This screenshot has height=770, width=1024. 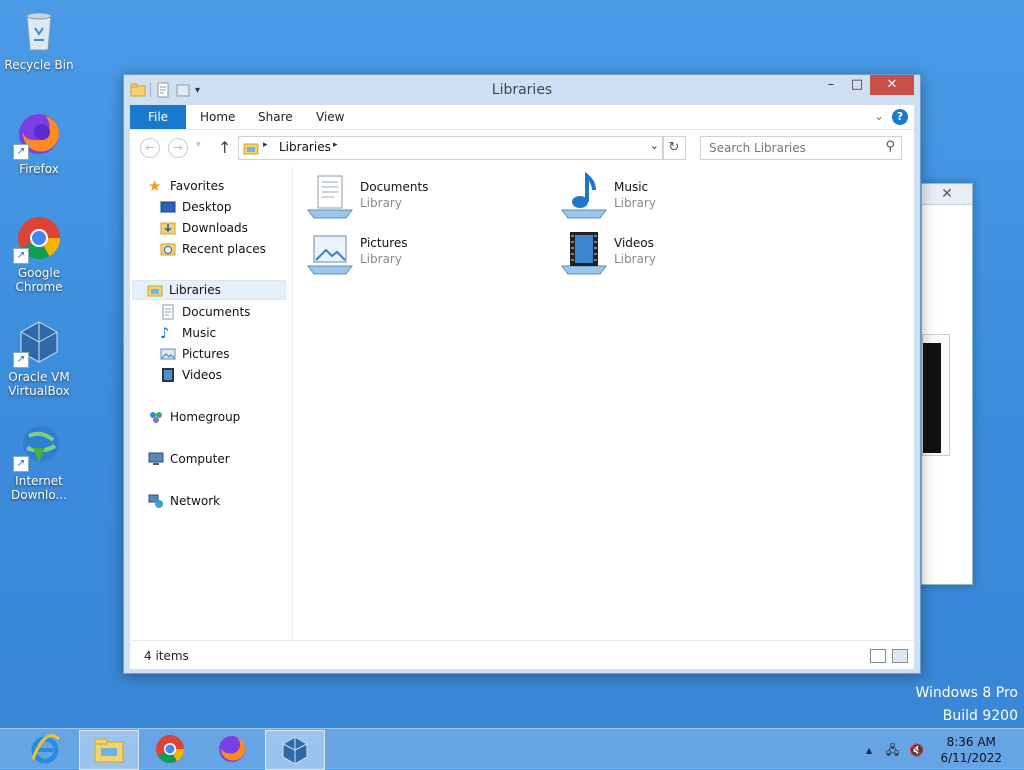 I want to click on desktop-icon-label-line2: Chrome, so click(x=39, y=287).